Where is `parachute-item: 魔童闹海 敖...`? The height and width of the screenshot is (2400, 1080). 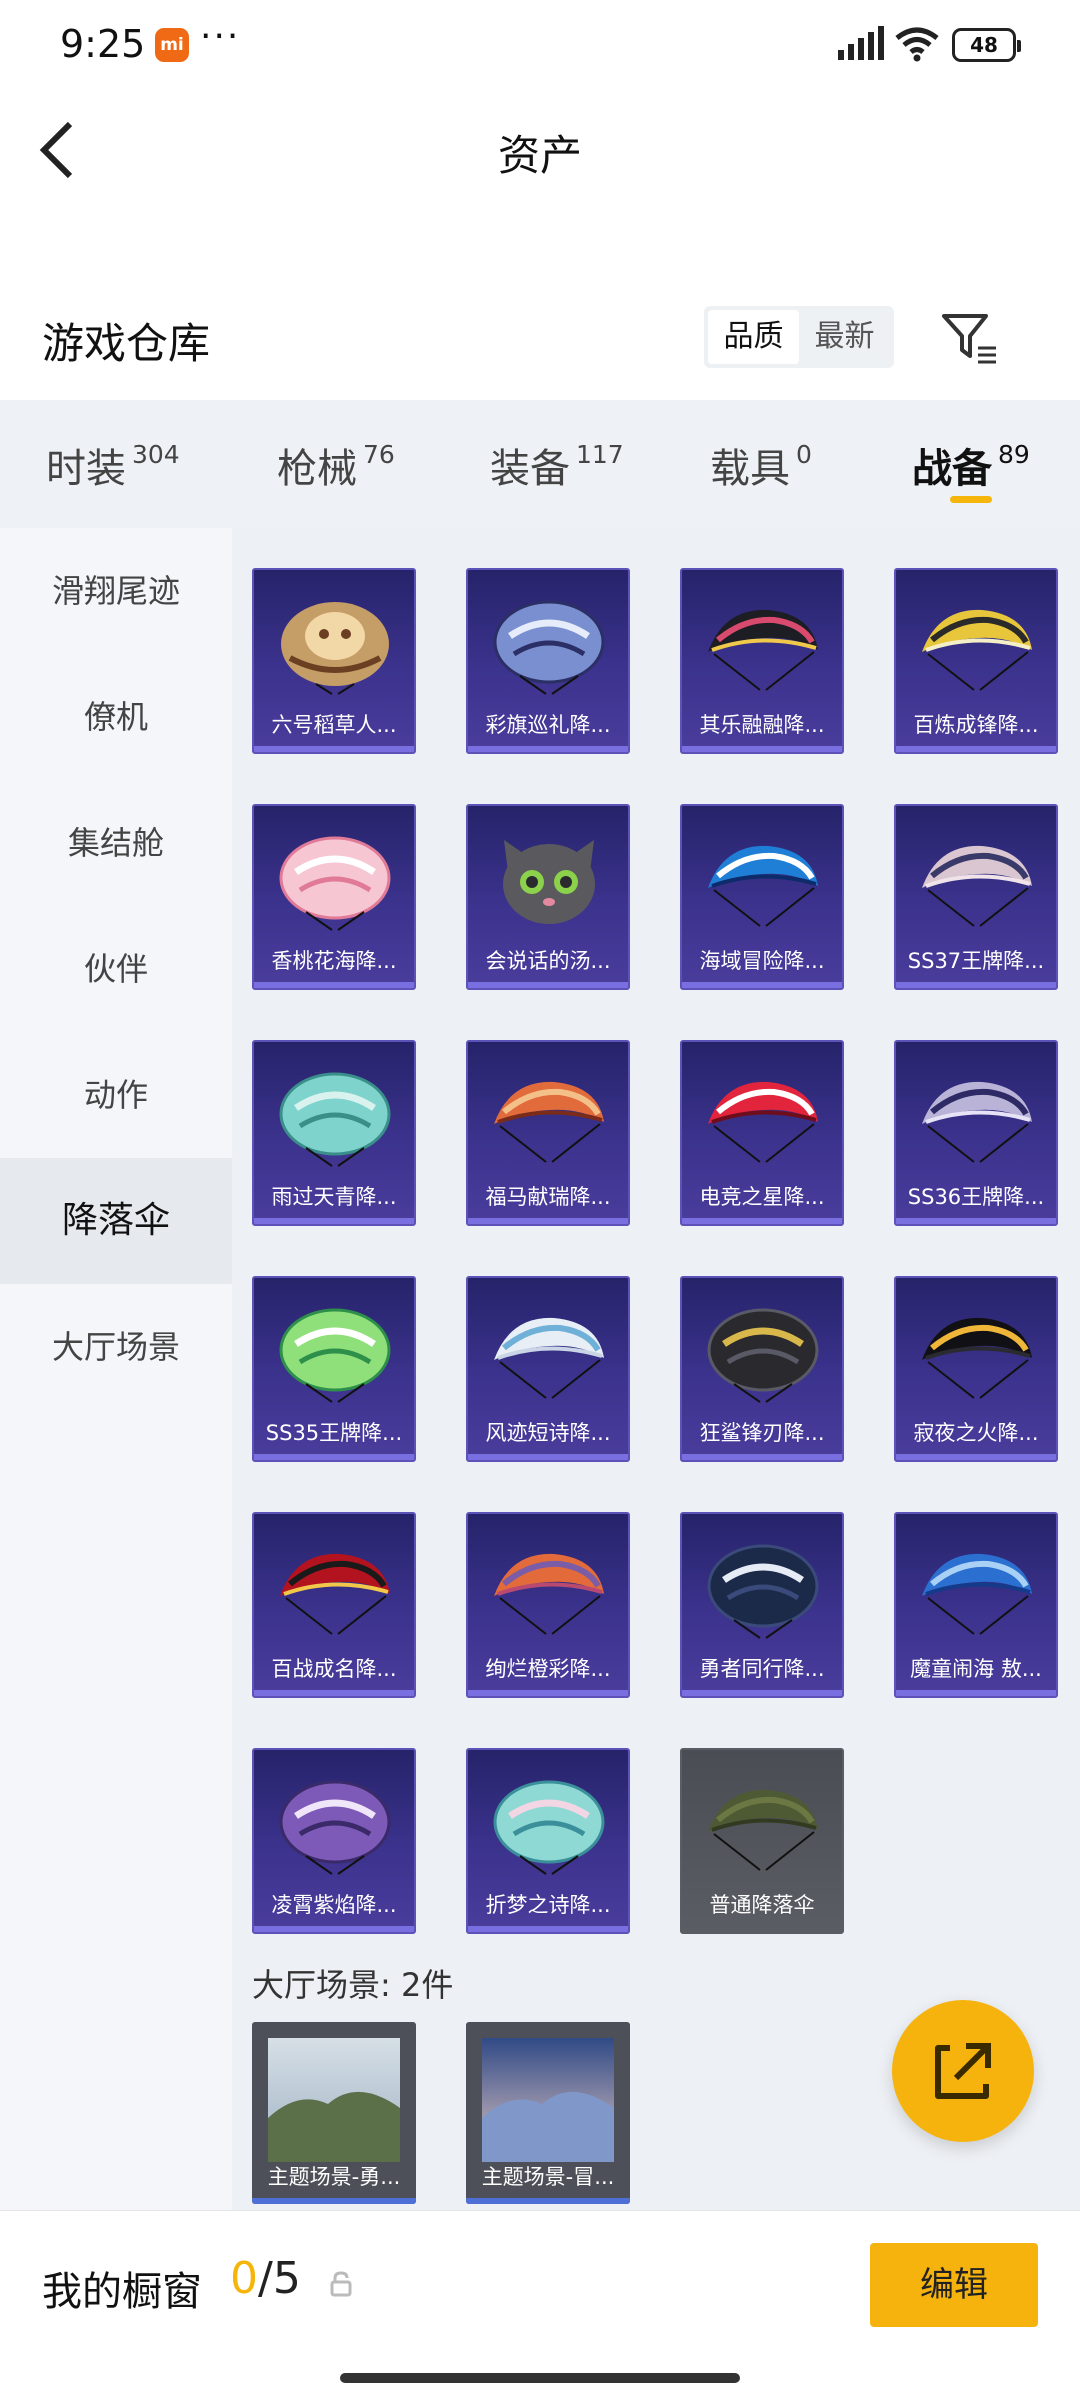 parachute-item: 魔童闹海 敖... is located at coordinates (976, 1605).